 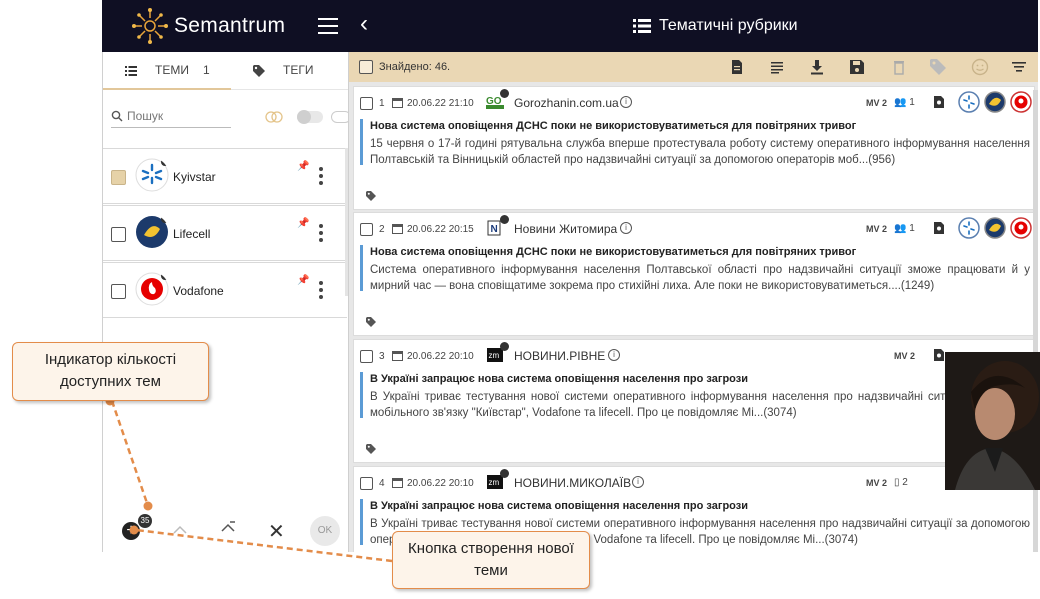 I want to click on row-number: 2, so click(x=382, y=229).